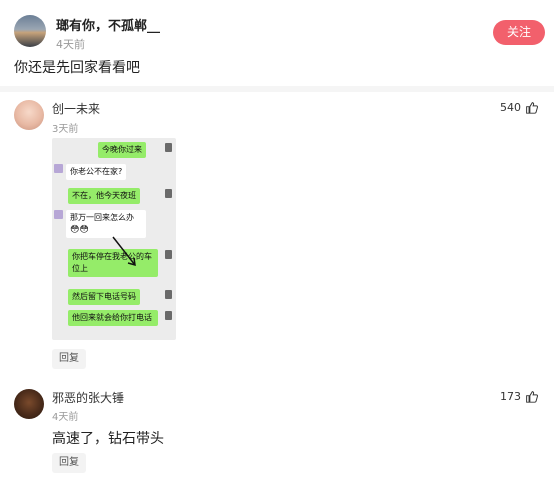  What do you see at coordinates (30, 31) in the screenshot?
I see `author-avatar` at bounding box center [30, 31].